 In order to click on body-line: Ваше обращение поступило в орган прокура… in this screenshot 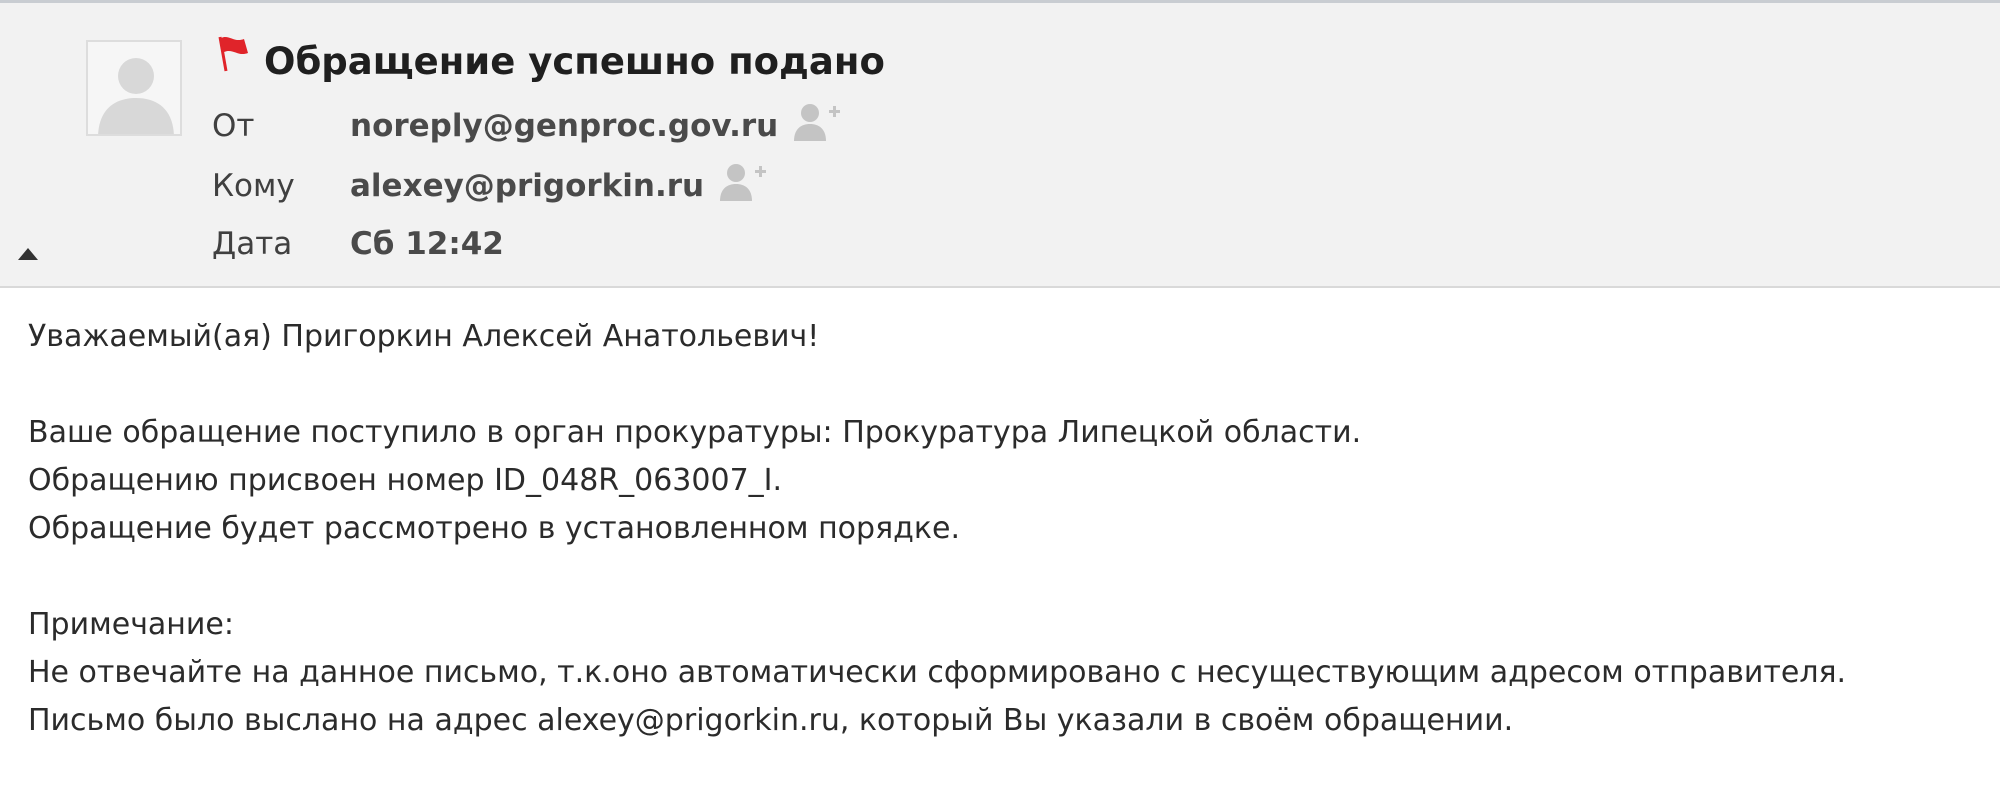, I will do `click(695, 432)`.